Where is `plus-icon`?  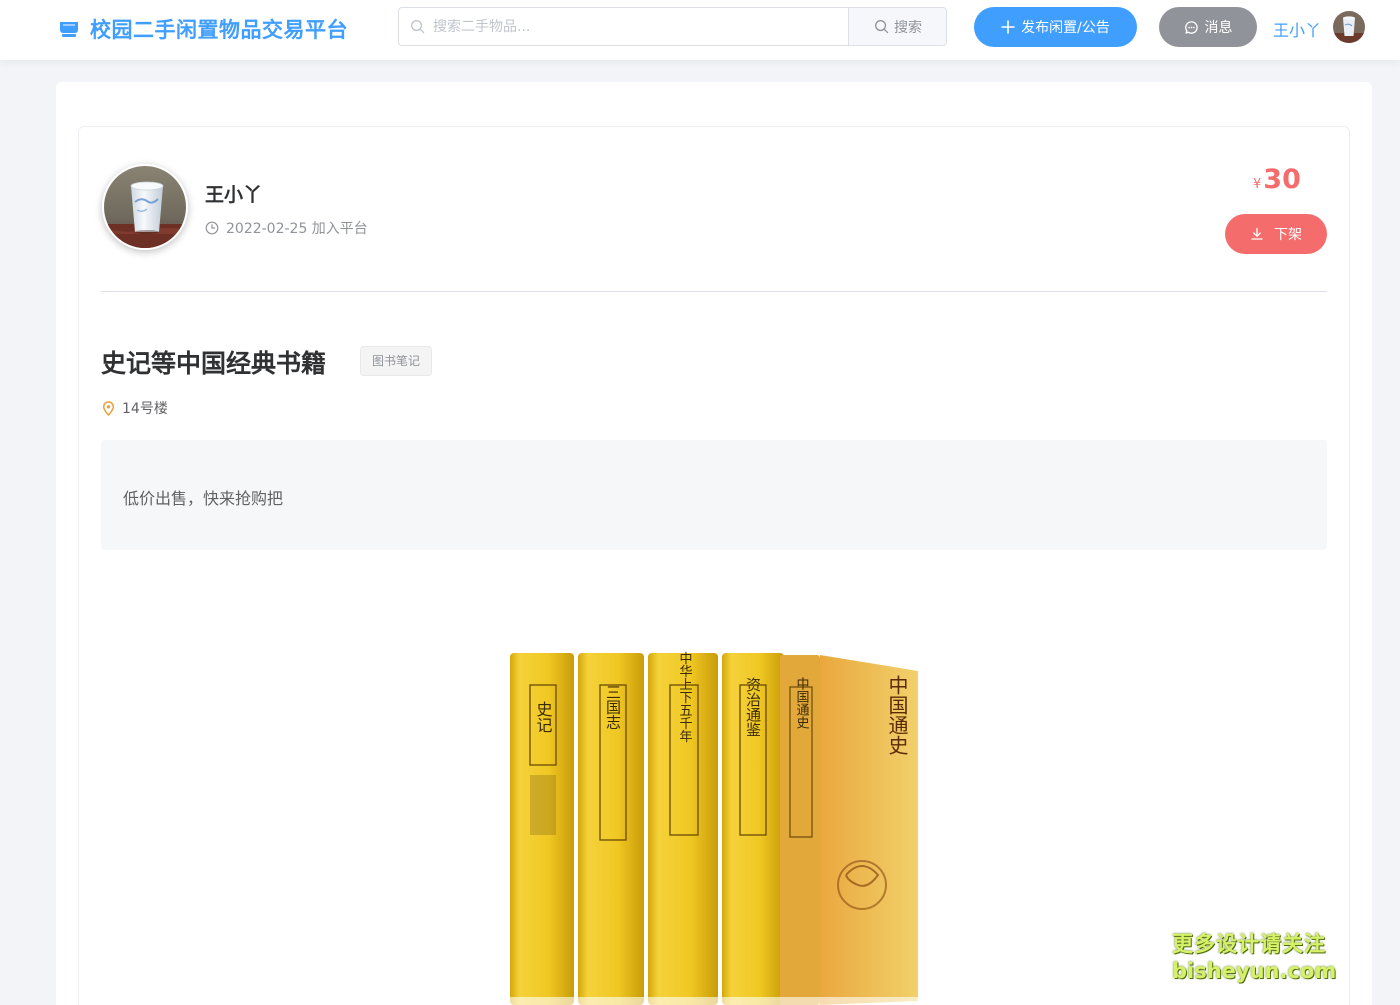 plus-icon is located at coordinates (1008, 27).